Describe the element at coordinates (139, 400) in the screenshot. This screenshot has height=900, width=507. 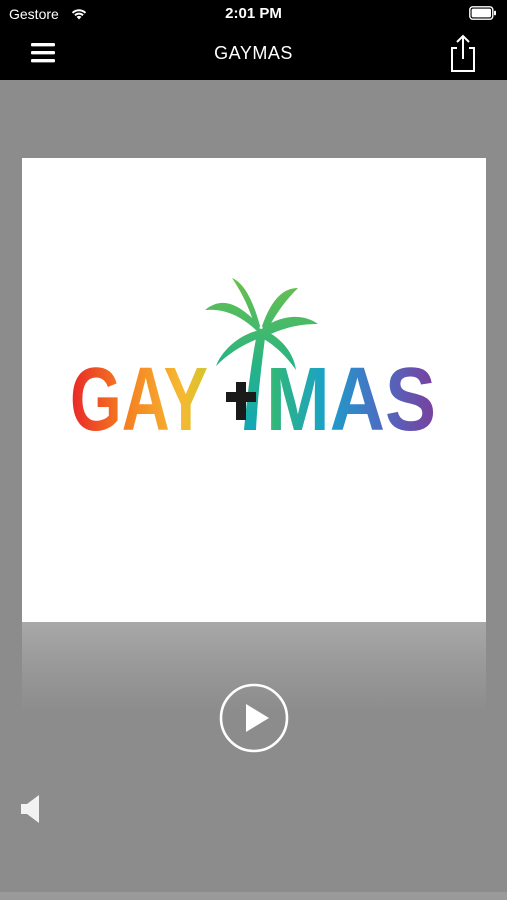
I see `svg-text: GAY` at that location.